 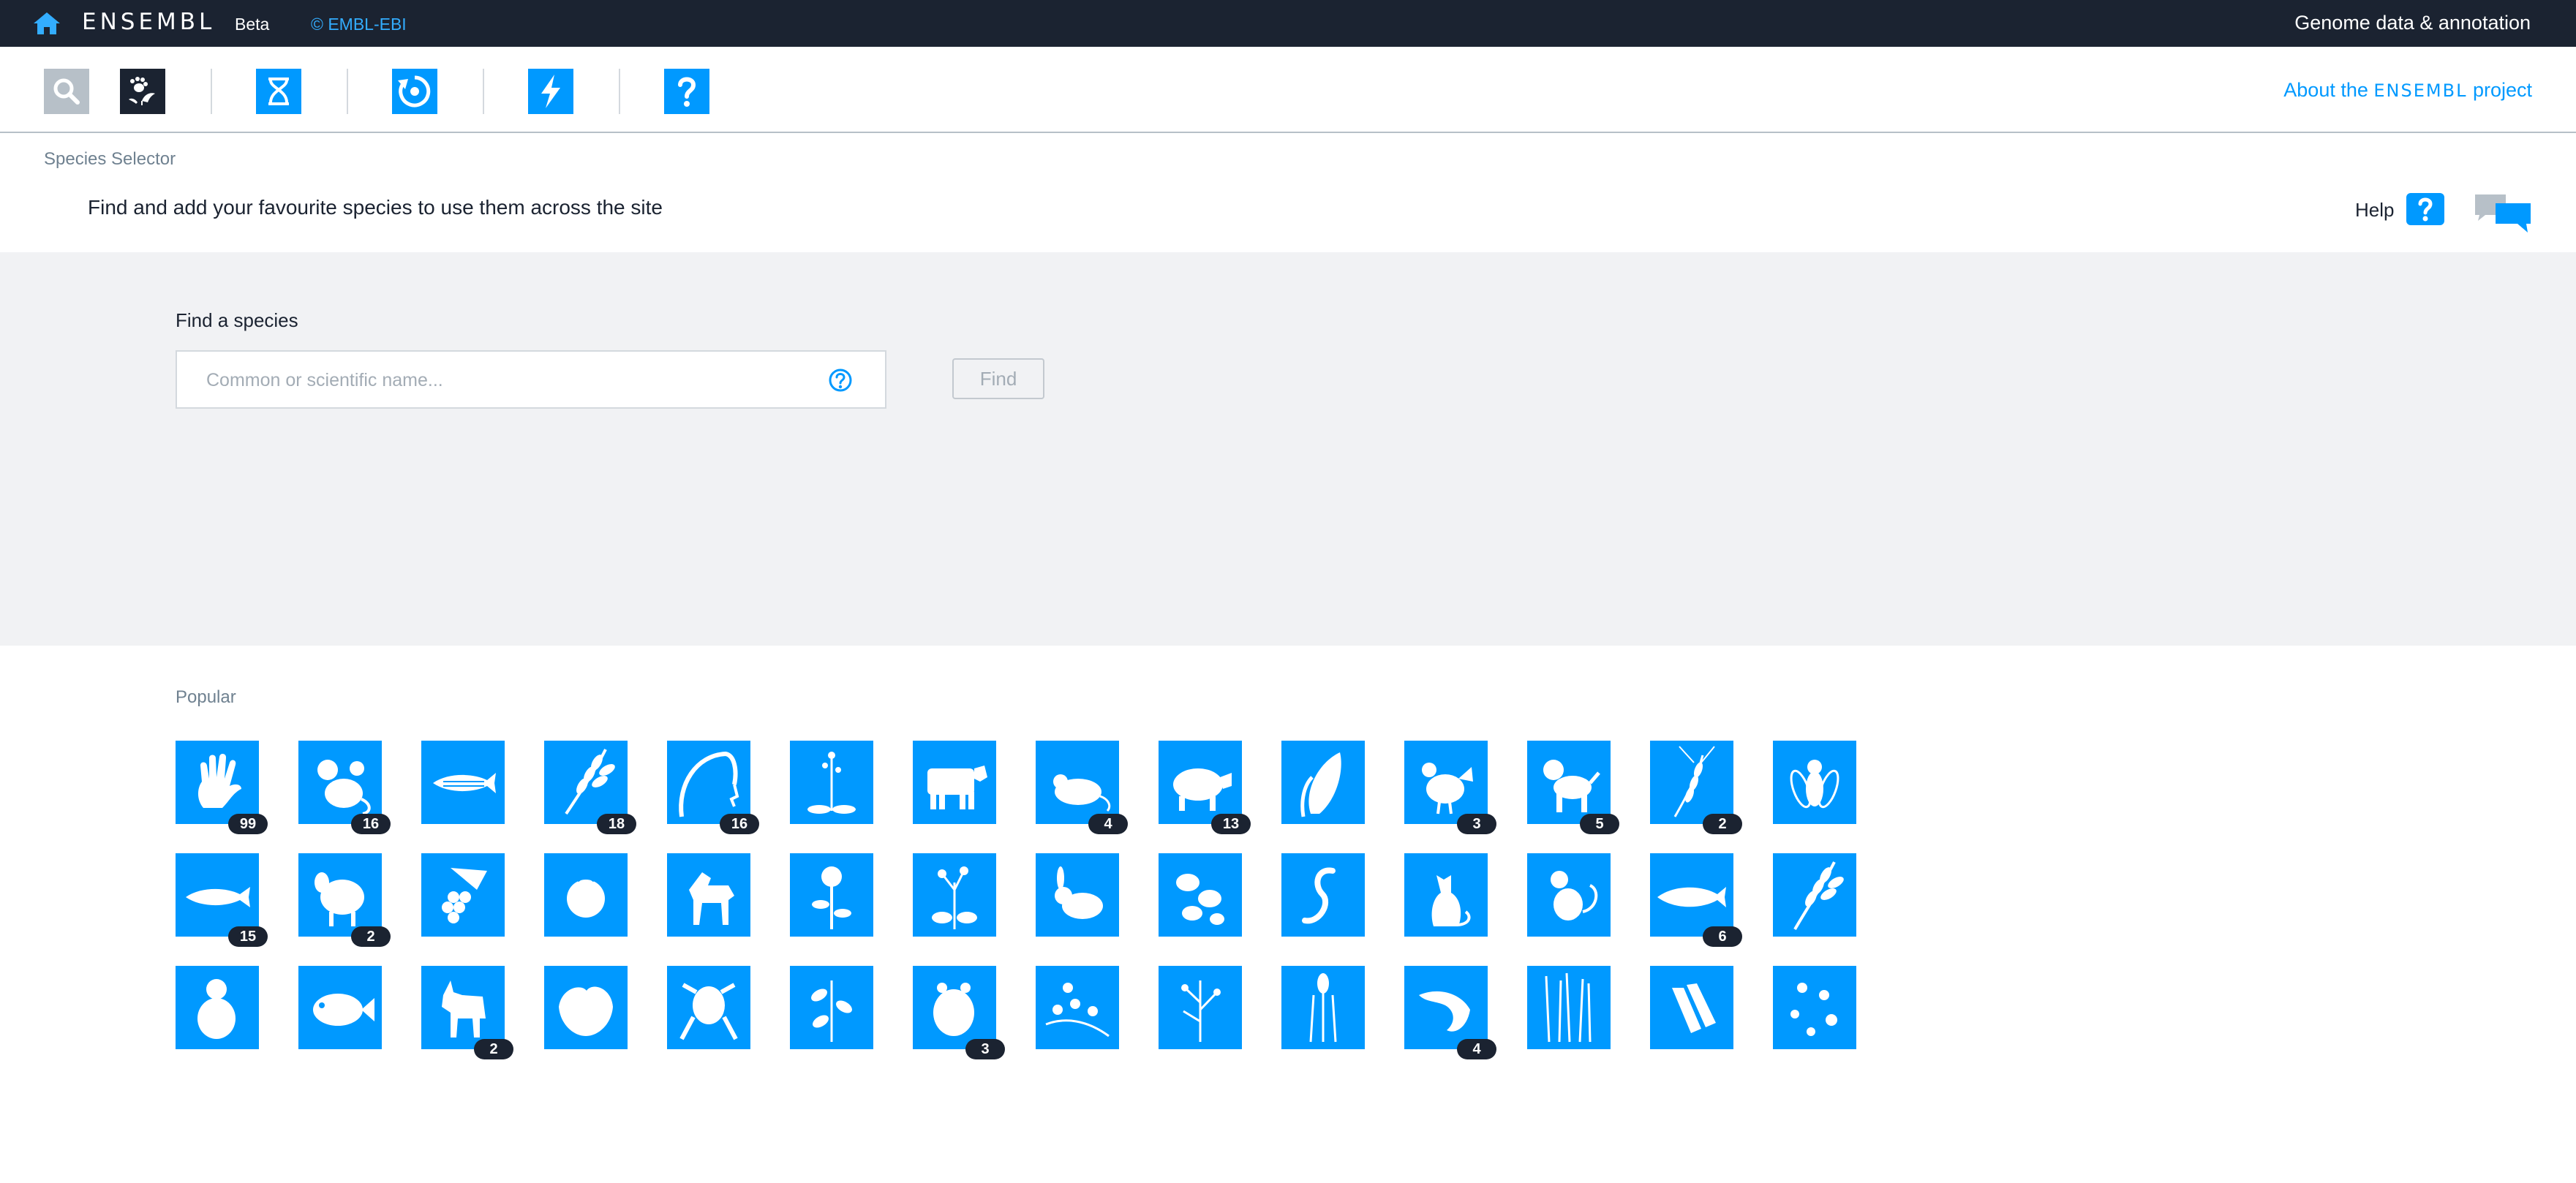 I want to click on grape-icon, so click(x=464, y=895).